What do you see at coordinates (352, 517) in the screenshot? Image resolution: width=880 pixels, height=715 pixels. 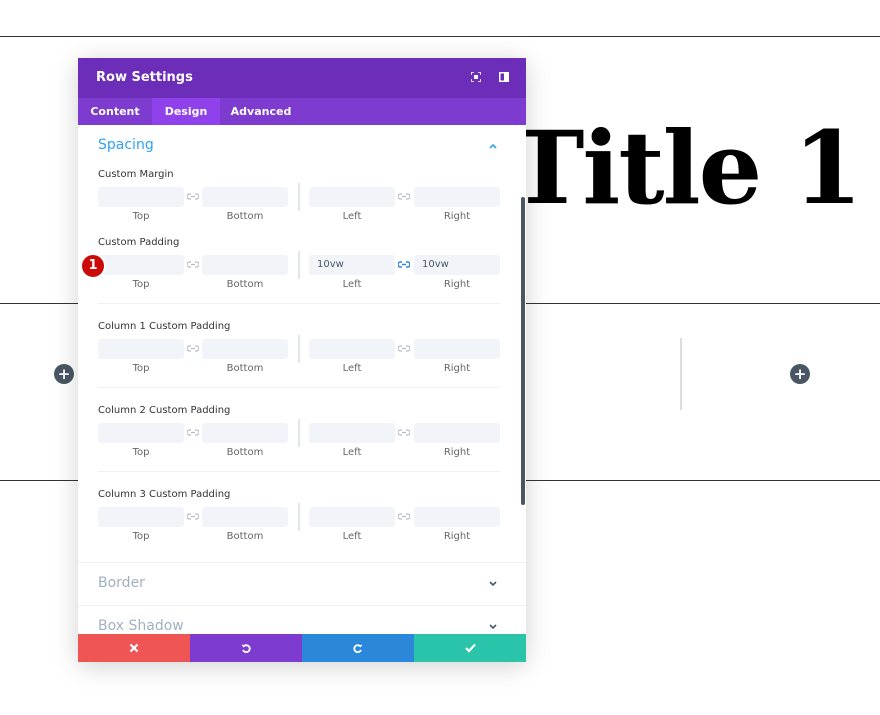 I see `col3-padding-left-input` at bounding box center [352, 517].